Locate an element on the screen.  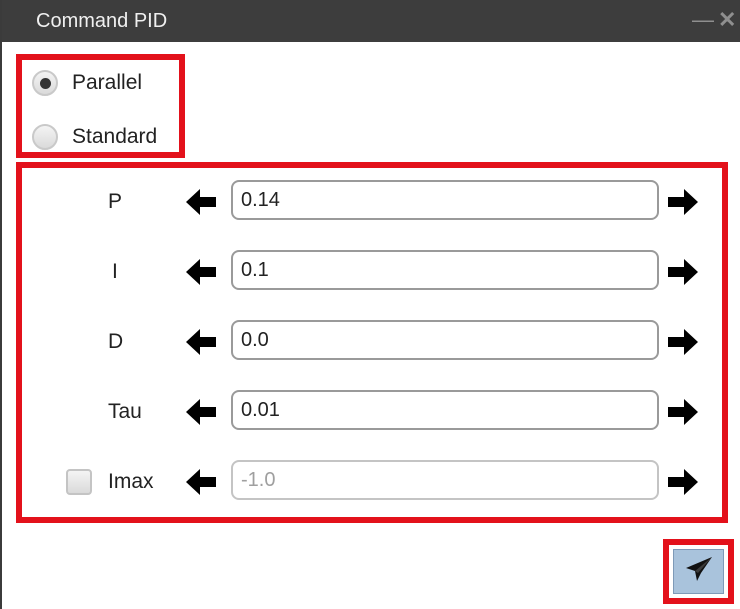
radio-label-standard: Standard is located at coordinates (115, 136).